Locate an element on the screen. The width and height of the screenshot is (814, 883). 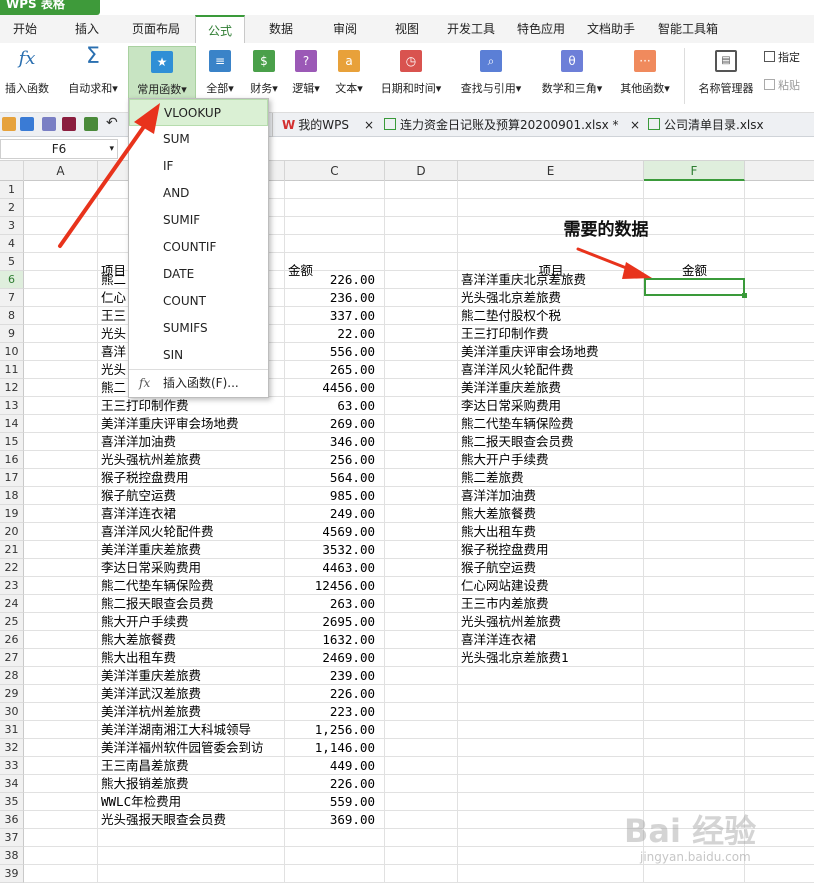
right-item-cell: 猴子航空运费 is located at coordinates (552, 568).